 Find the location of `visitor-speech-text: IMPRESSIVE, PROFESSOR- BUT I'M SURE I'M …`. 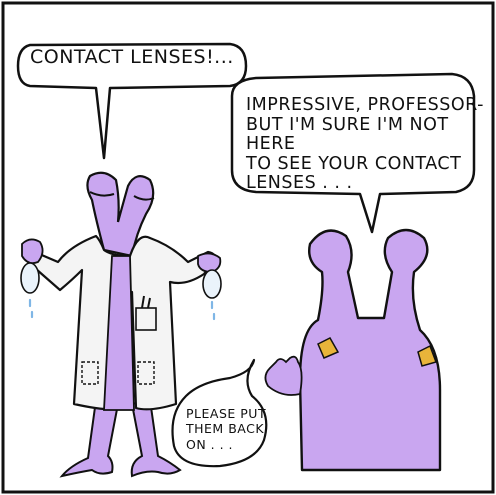

visitor-speech-text: IMPRESSIVE, PROFESSOR- BUT I'M SURE I'M … is located at coordinates (365, 144).